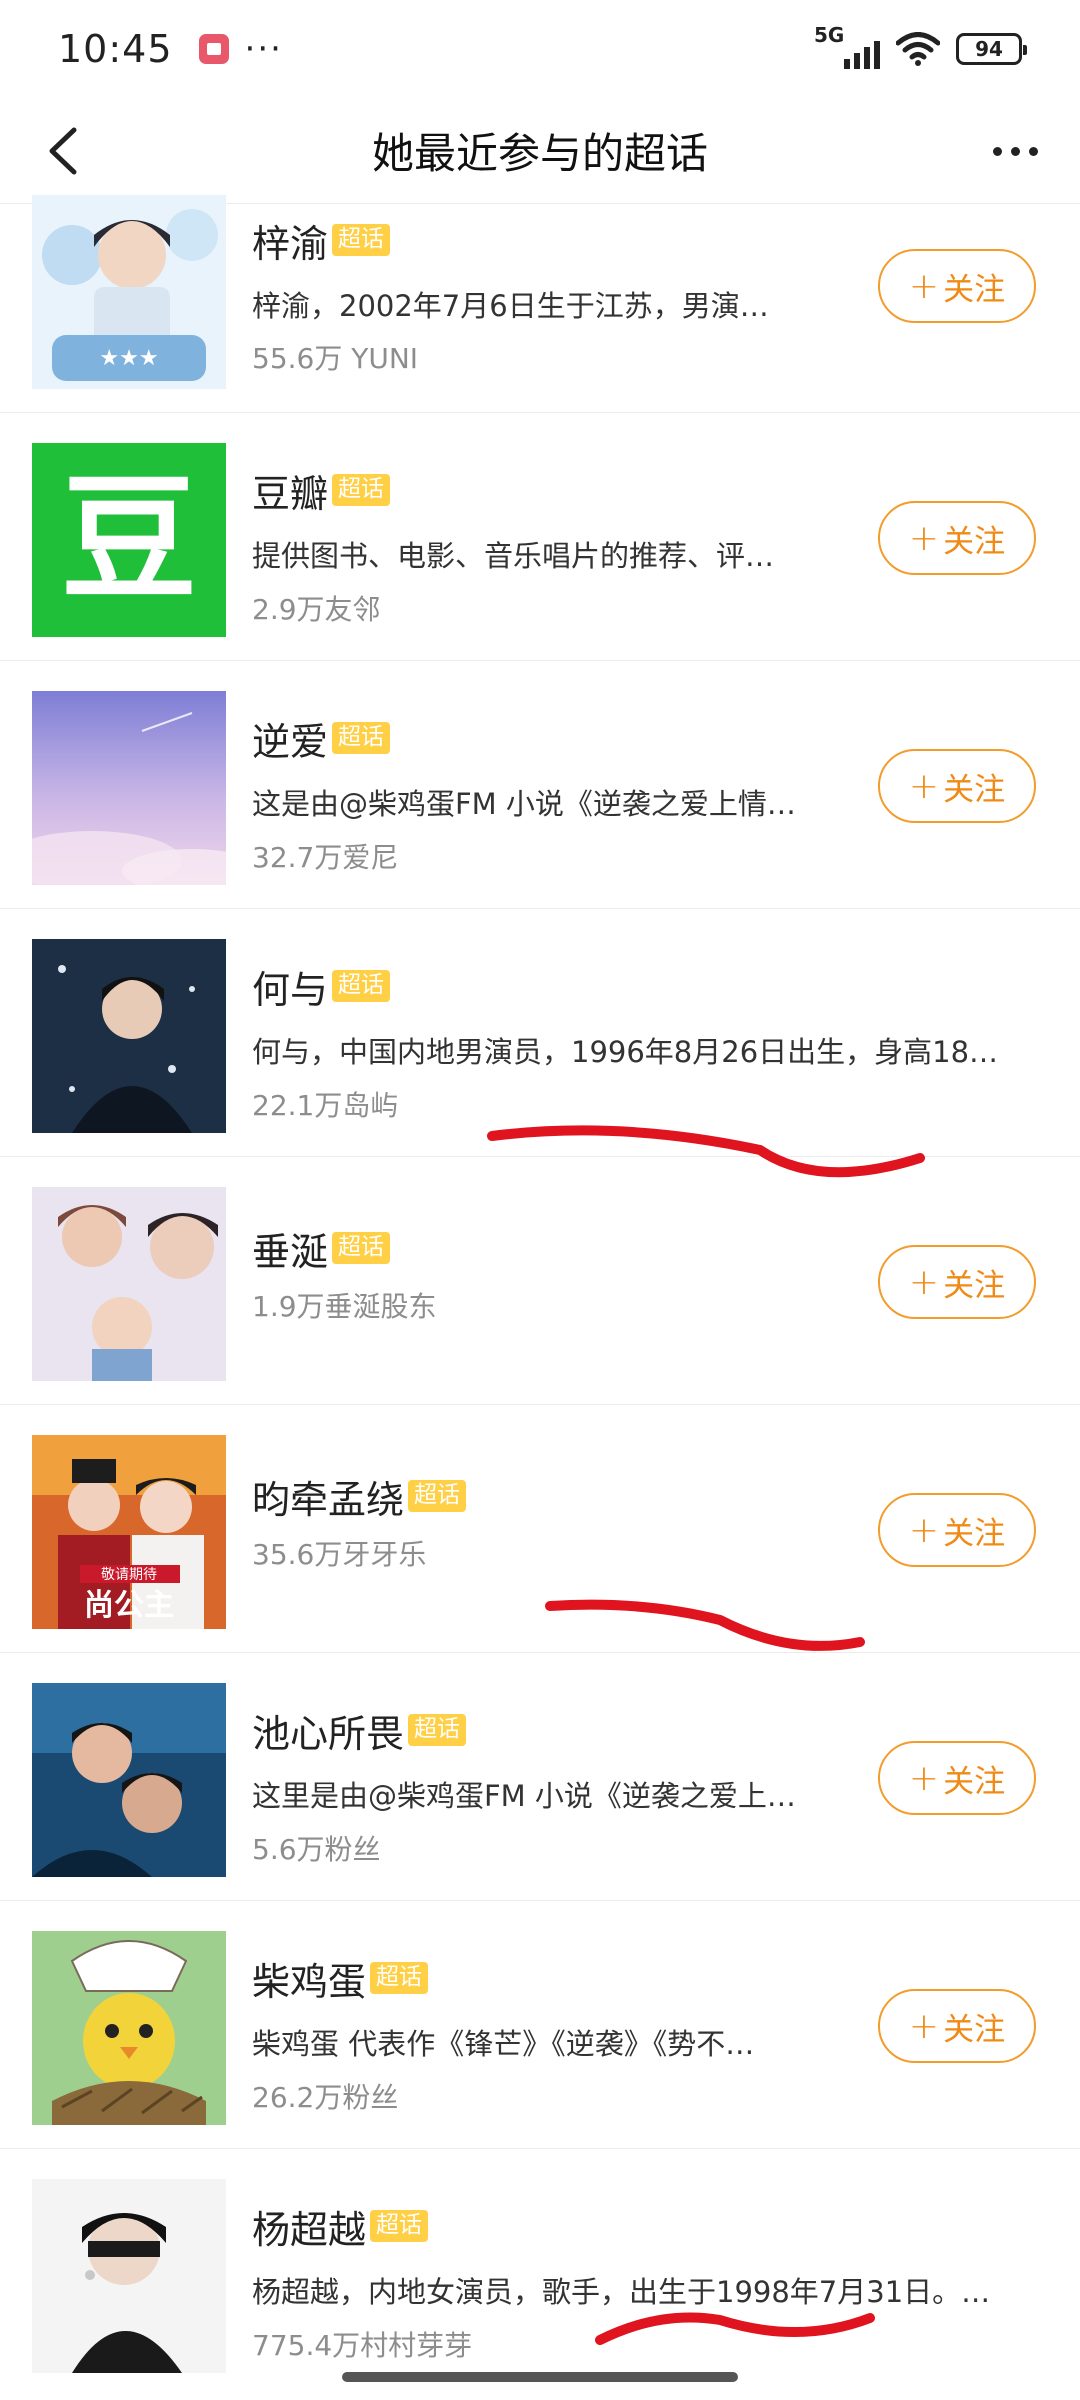 The width and height of the screenshot is (1080, 2400). I want to click on topic-title-row: 柴鸡蛋 超话, so click(340, 1978).